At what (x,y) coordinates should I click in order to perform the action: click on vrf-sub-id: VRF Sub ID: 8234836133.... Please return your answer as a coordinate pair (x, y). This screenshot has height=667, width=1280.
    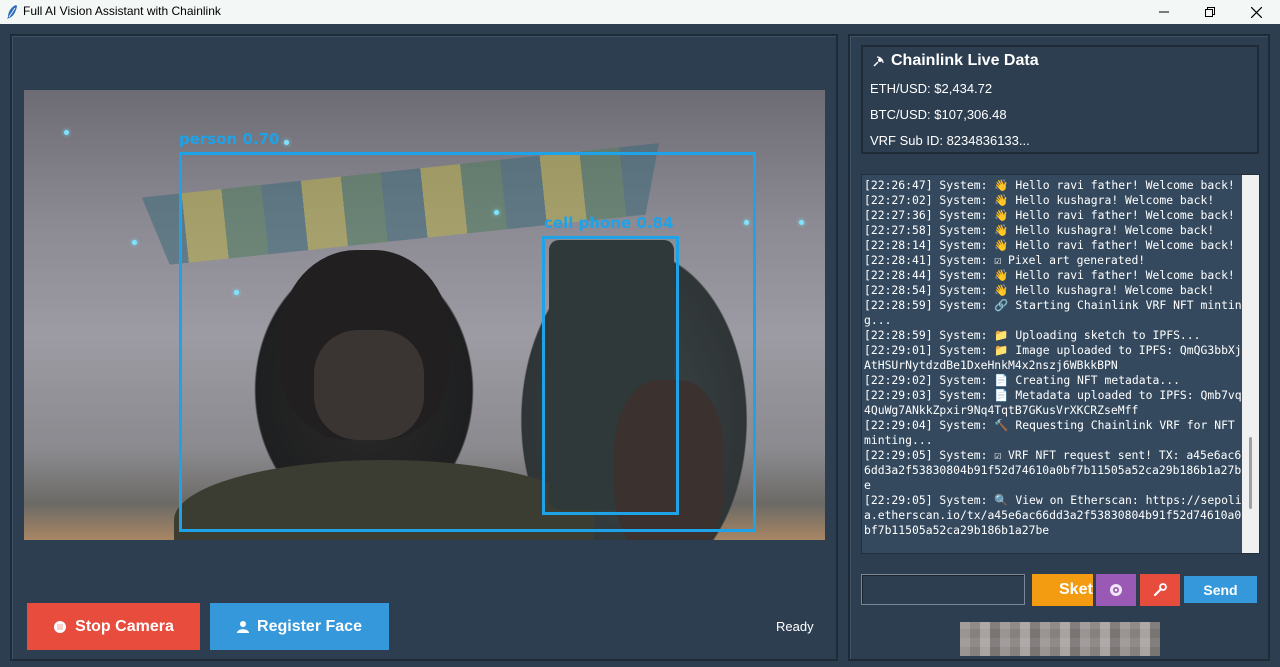
    Looking at the image, I should click on (950, 140).